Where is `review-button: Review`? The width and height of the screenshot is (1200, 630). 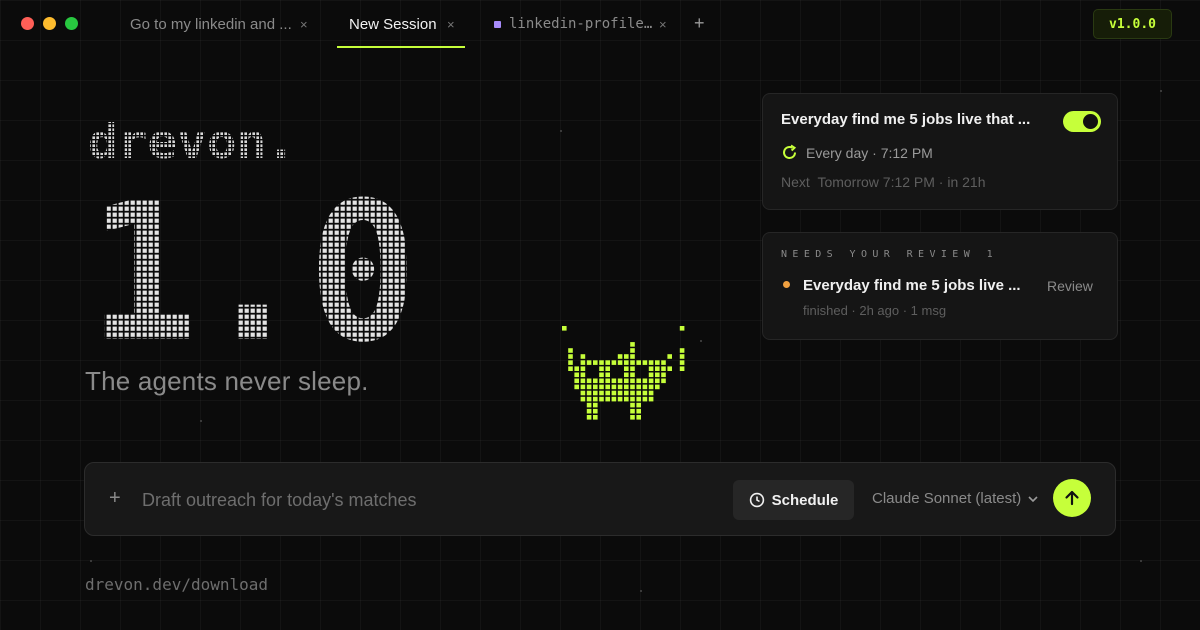
review-button: Review is located at coordinates (1070, 286).